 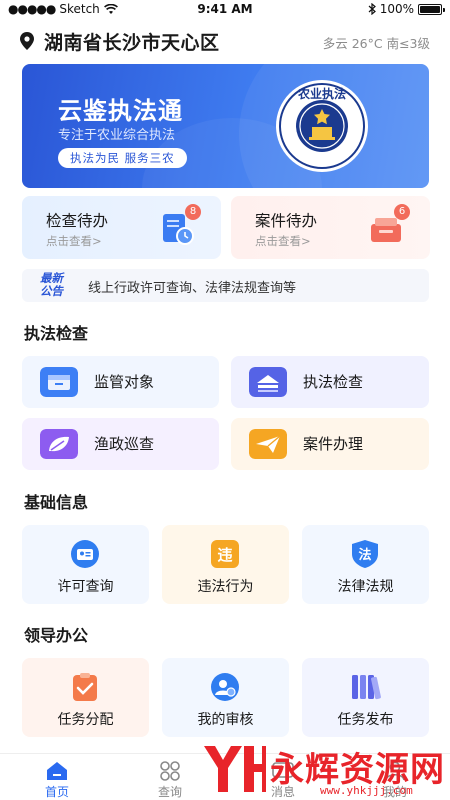 I want to click on case-todo-count: 6, so click(x=402, y=212).